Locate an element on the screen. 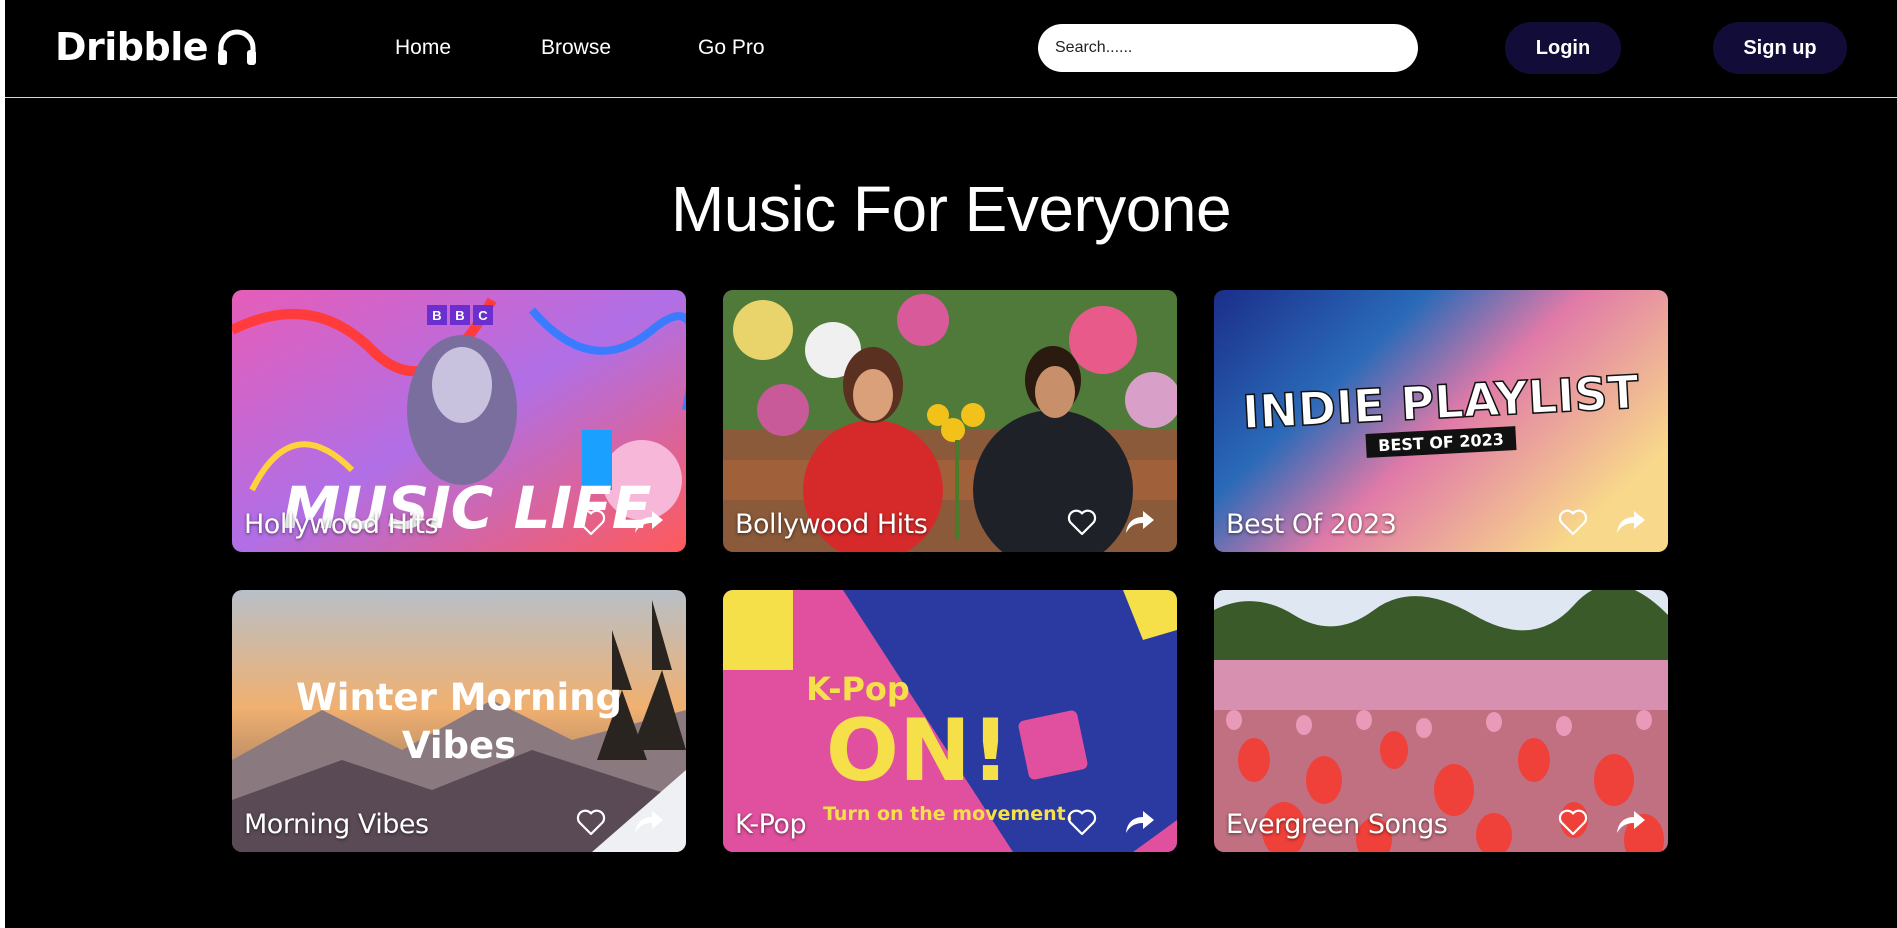 Image resolution: width=1897 pixels, height=928 pixels. nav-browse-link: Browse is located at coordinates (576, 48).